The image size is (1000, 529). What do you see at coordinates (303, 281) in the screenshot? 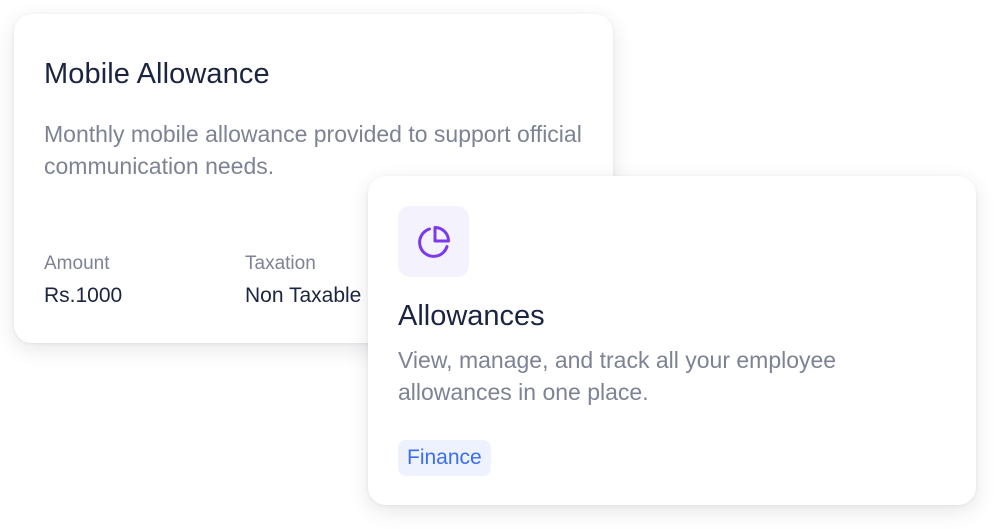
I see `taxation-field: Taxation Non Taxable` at bounding box center [303, 281].